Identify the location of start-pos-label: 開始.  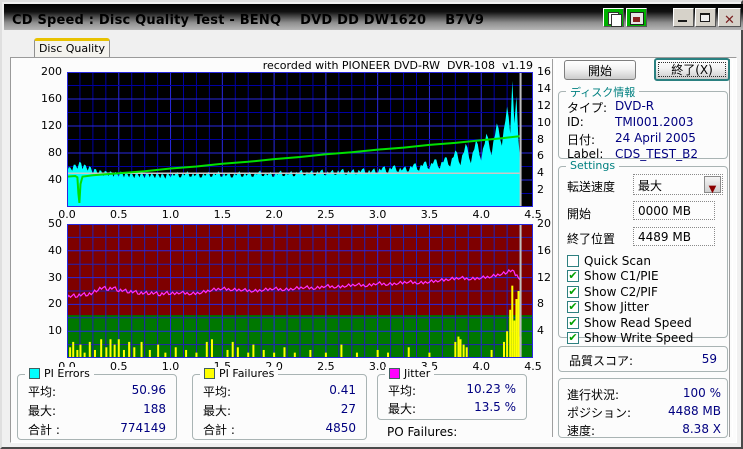
(579, 214).